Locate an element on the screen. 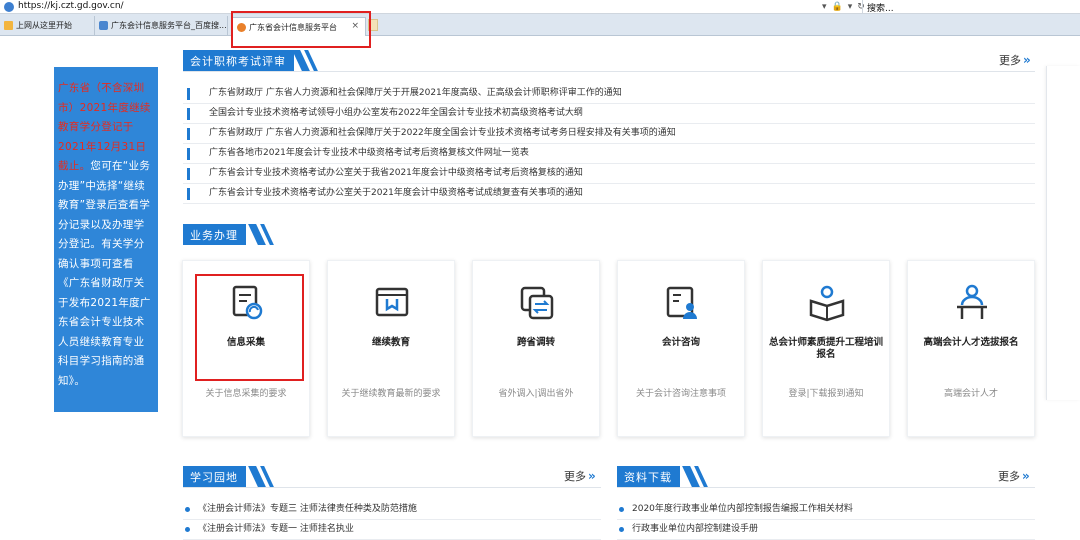  lock-icon: 🔒 is located at coordinates (837, 7).